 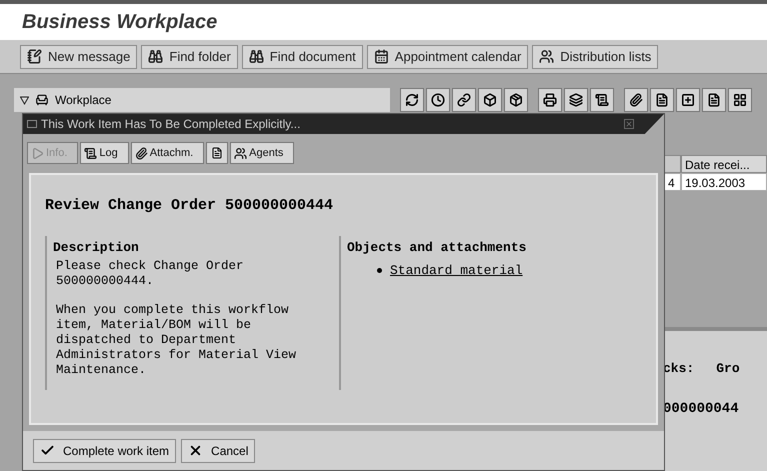 I want to click on tree-header: Workplace, so click(x=202, y=100).